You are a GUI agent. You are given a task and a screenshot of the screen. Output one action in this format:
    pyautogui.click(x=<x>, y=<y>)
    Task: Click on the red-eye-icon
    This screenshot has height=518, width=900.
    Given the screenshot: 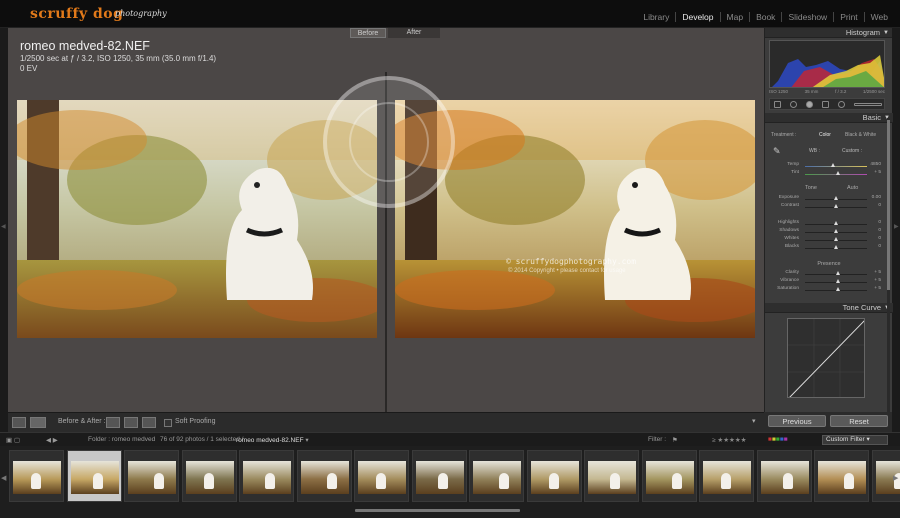 What is the action you would take?
    pyautogui.click(x=809, y=104)
    